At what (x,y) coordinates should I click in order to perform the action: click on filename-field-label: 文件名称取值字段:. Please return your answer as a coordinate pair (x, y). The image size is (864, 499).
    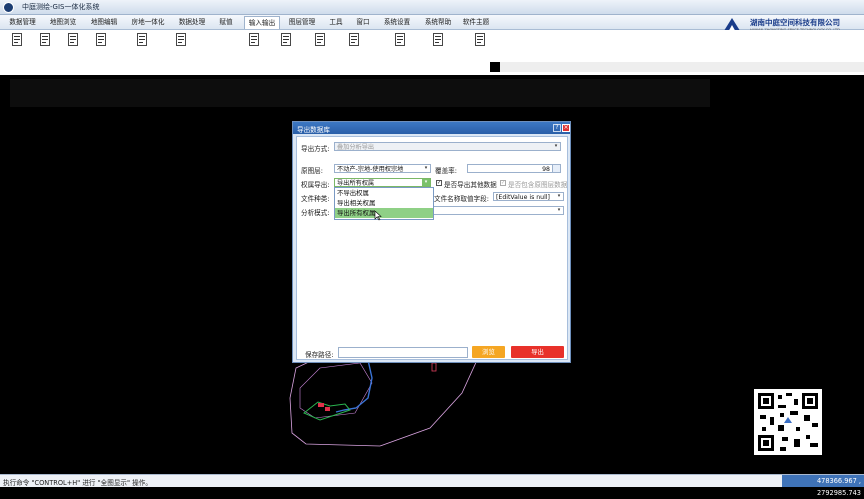
    Looking at the image, I should click on (461, 199).